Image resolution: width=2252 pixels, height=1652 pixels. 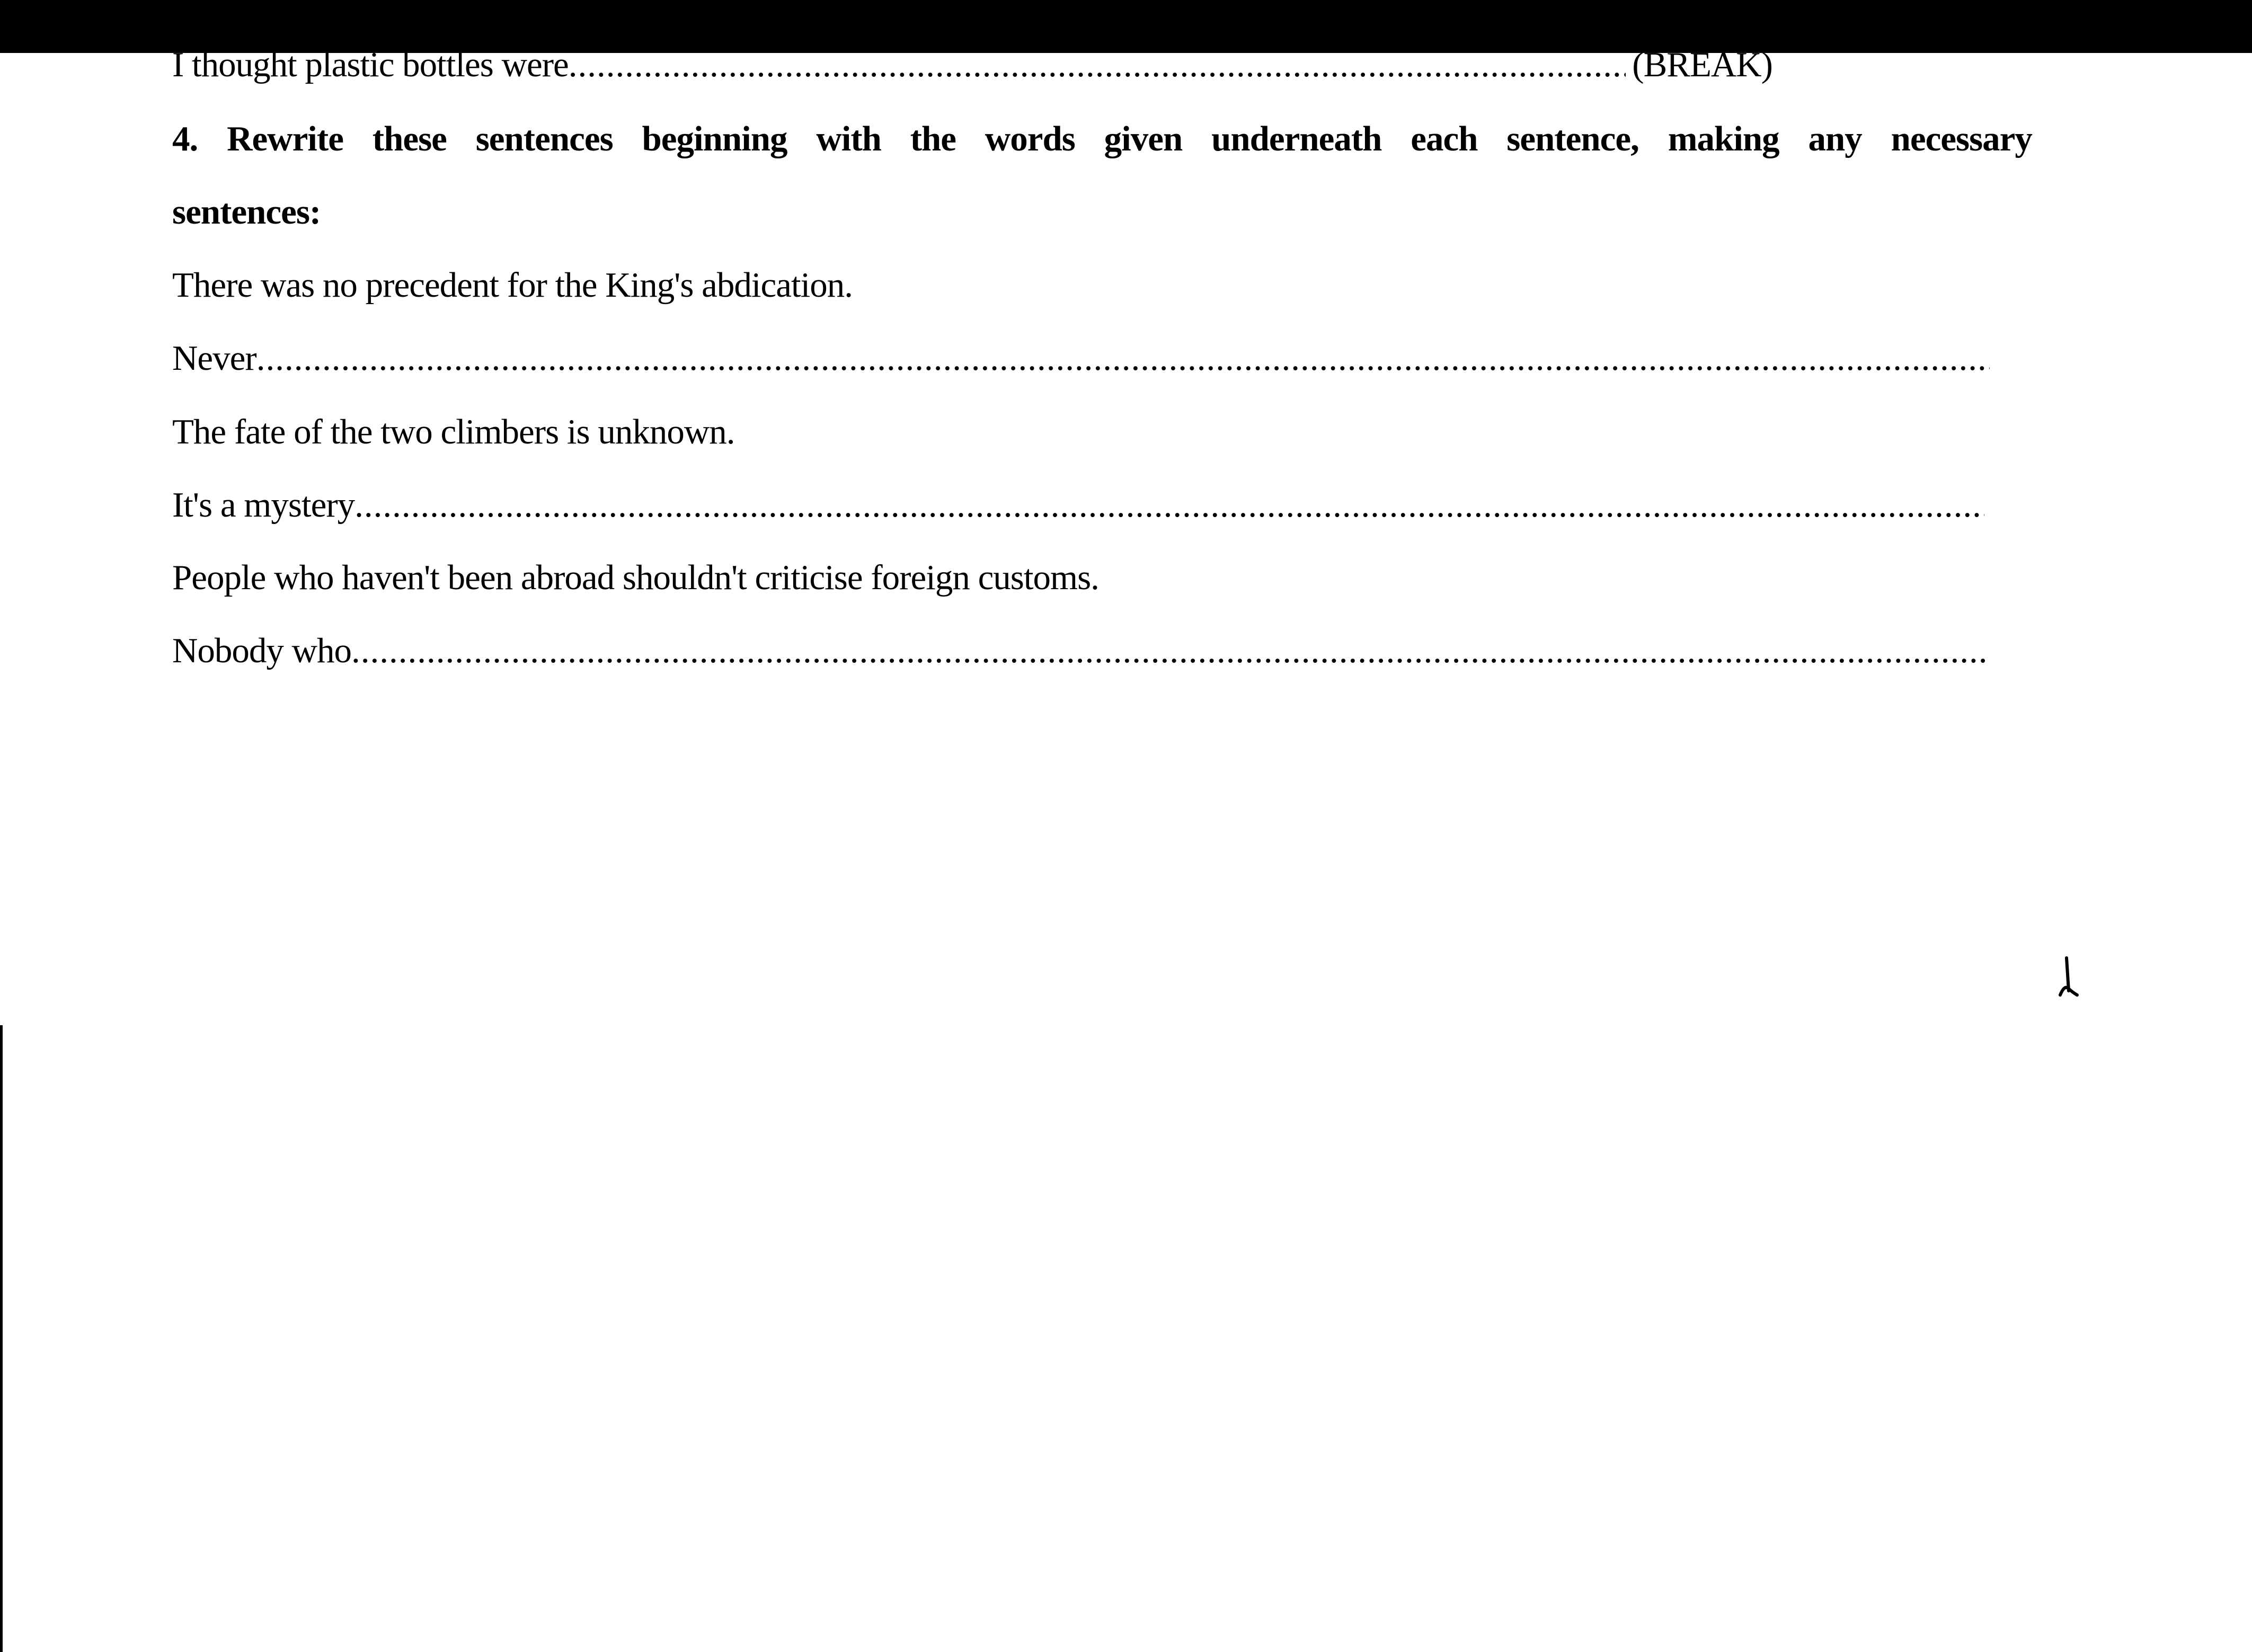 I want to click on scan-left-edge, so click(x=1, y=1338).